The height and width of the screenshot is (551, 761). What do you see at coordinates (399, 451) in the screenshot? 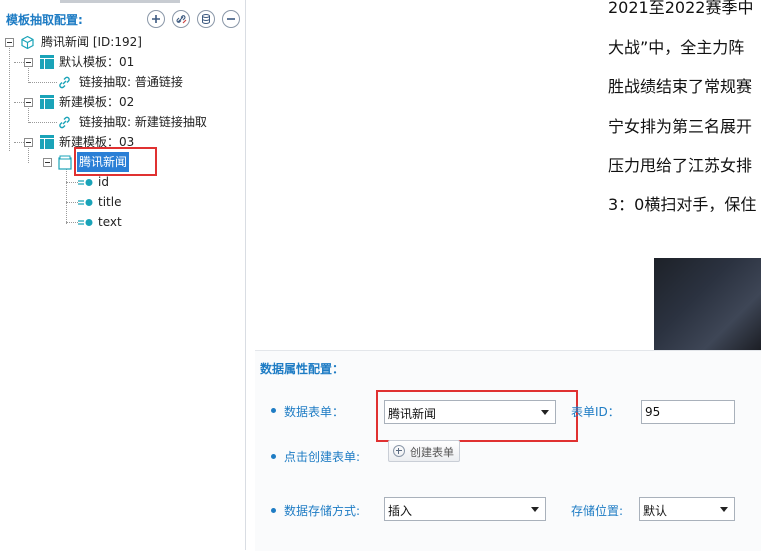
I see `plus-circle-icon` at bounding box center [399, 451].